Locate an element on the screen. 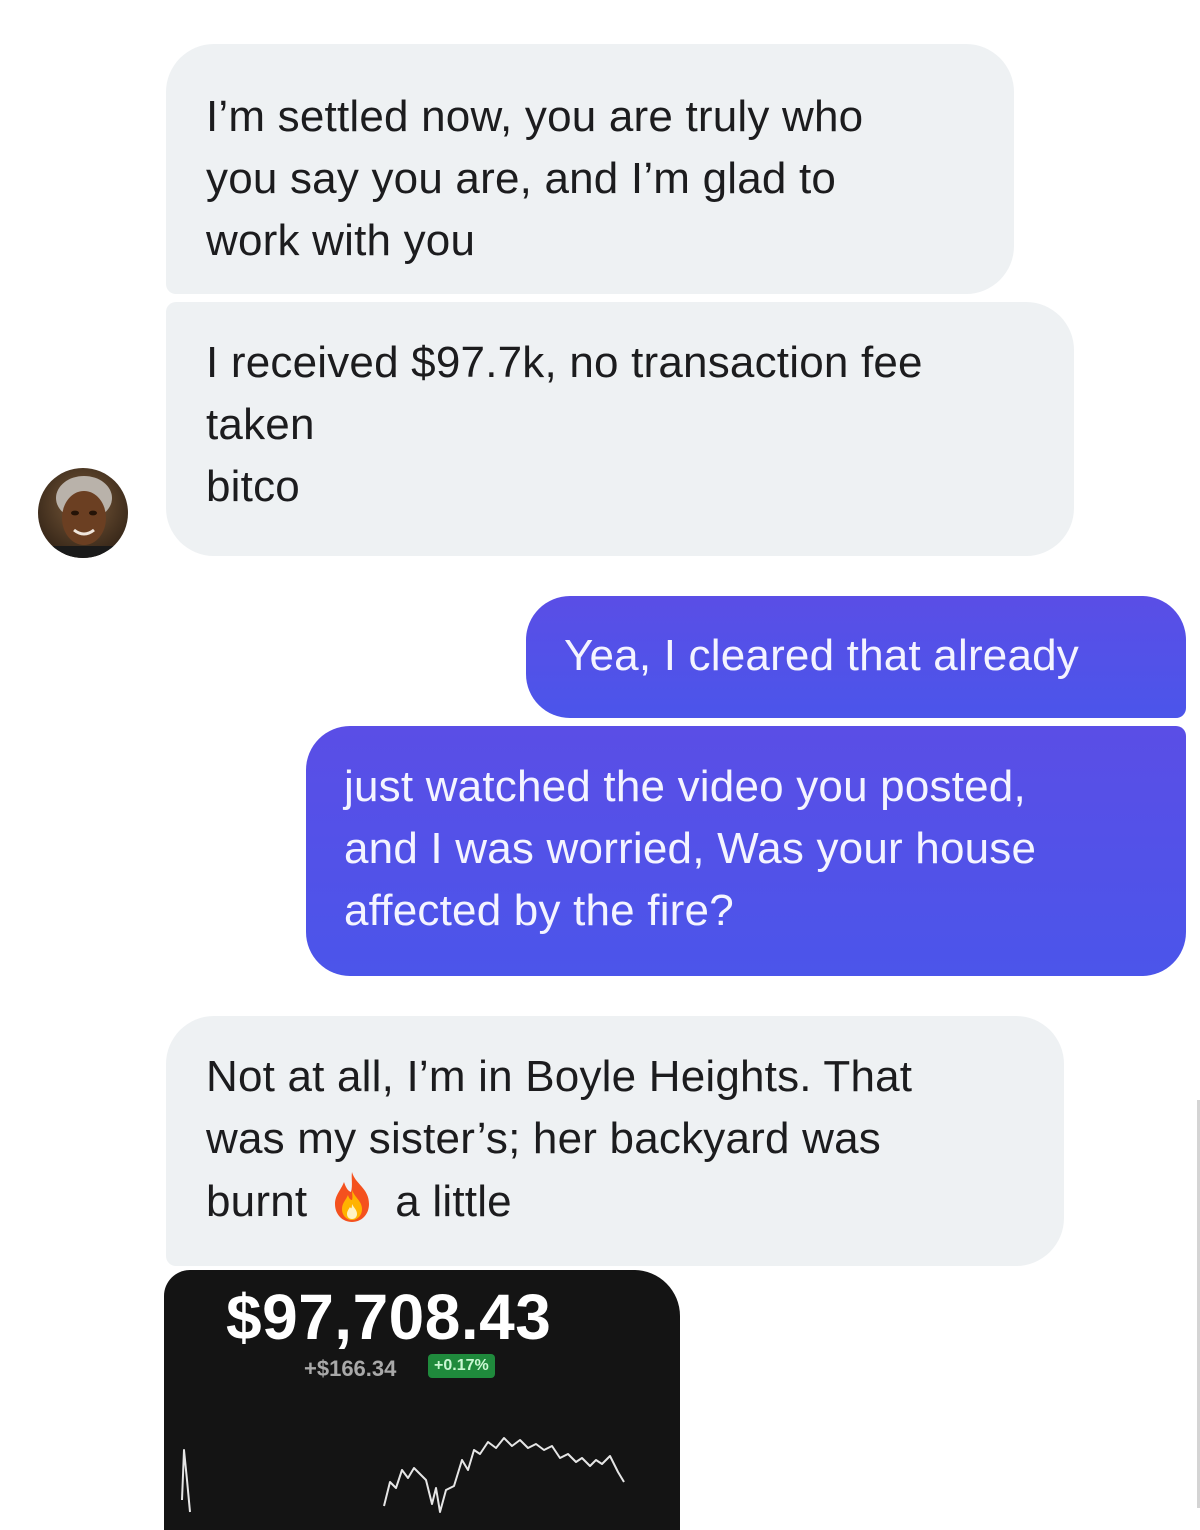  message-text-line: I received $97.7k, no transaction fee is located at coordinates (564, 362).